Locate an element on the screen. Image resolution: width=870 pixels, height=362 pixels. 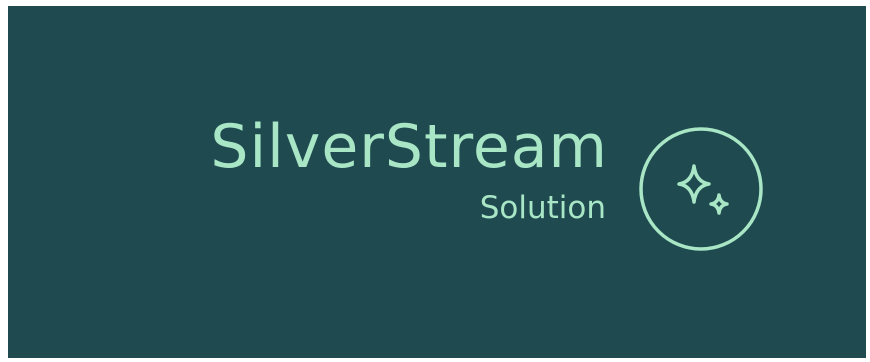
emblem-circle is located at coordinates (701, 189).